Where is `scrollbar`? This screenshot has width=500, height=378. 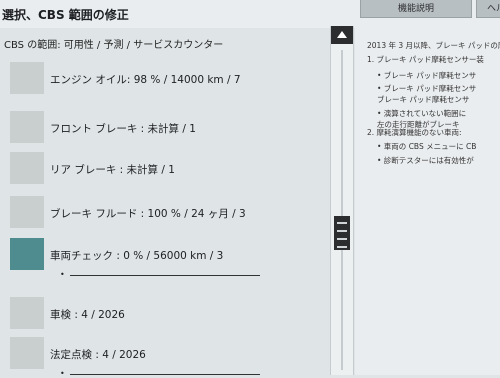
scrollbar is located at coordinates (342, 200).